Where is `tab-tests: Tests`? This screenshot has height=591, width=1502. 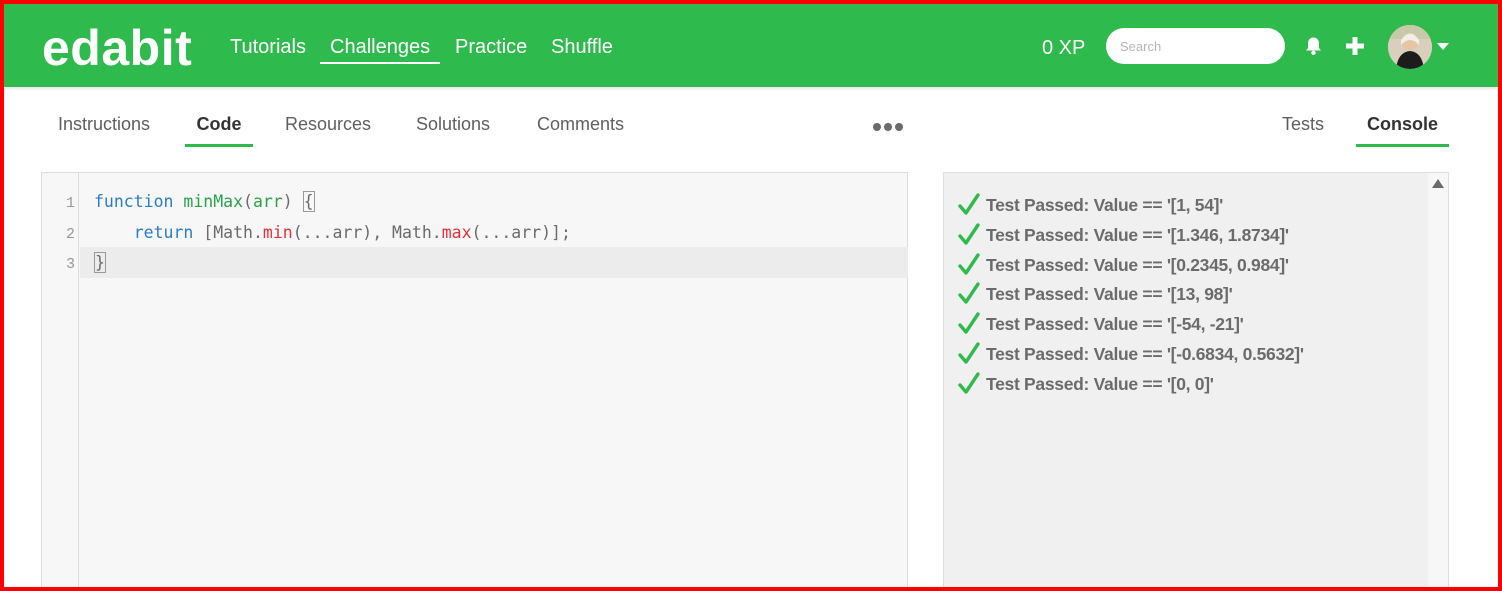
tab-tests: Tests is located at coordinates (1303, 130).